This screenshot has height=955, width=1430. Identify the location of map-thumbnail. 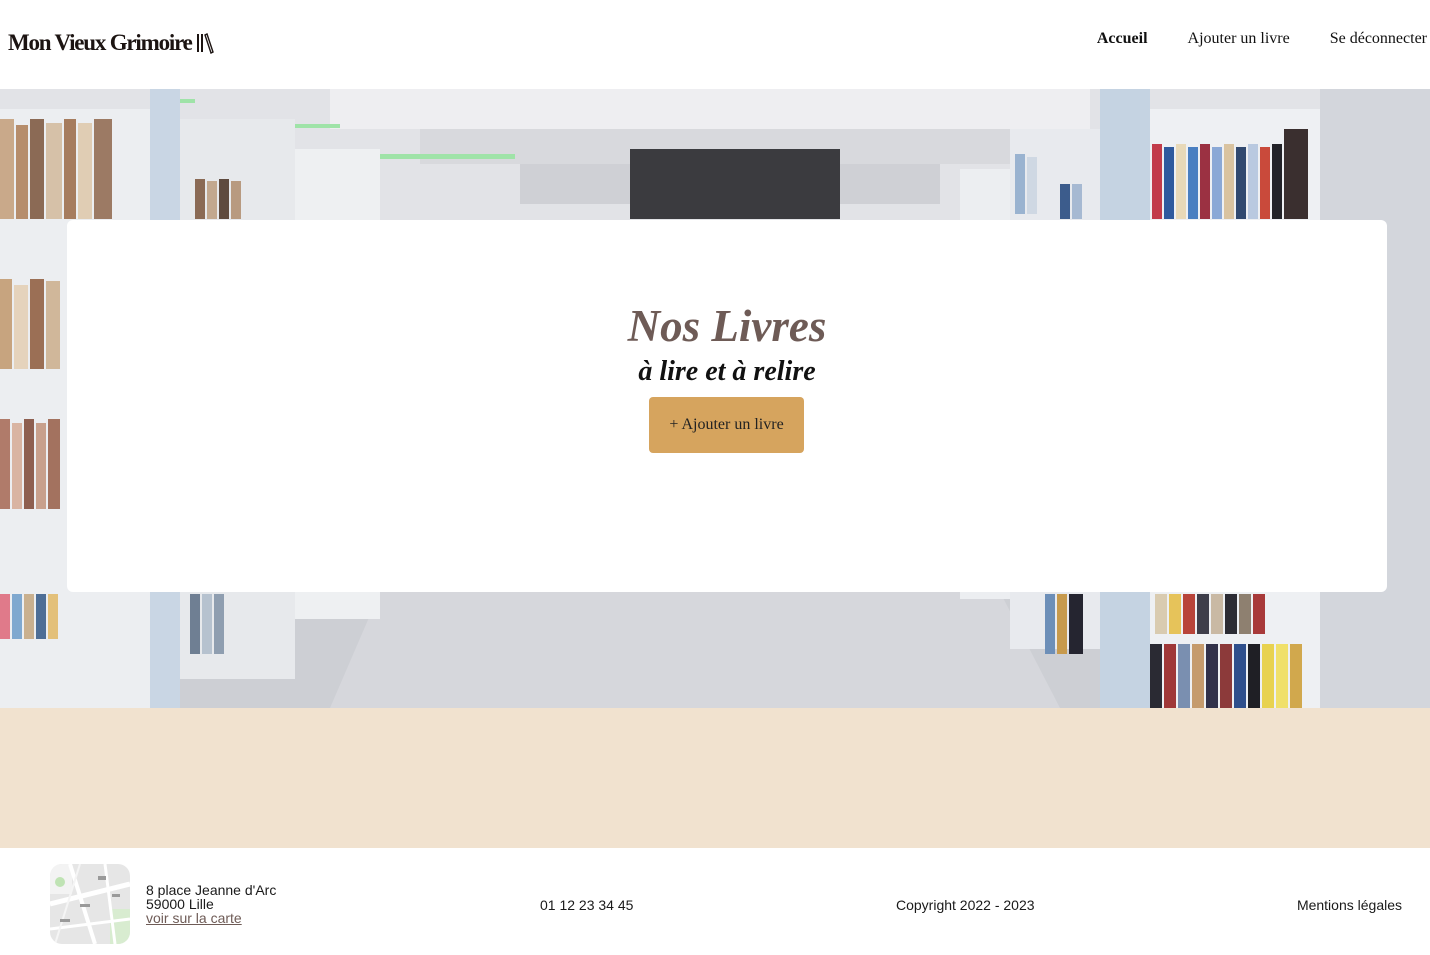
(90, 904).